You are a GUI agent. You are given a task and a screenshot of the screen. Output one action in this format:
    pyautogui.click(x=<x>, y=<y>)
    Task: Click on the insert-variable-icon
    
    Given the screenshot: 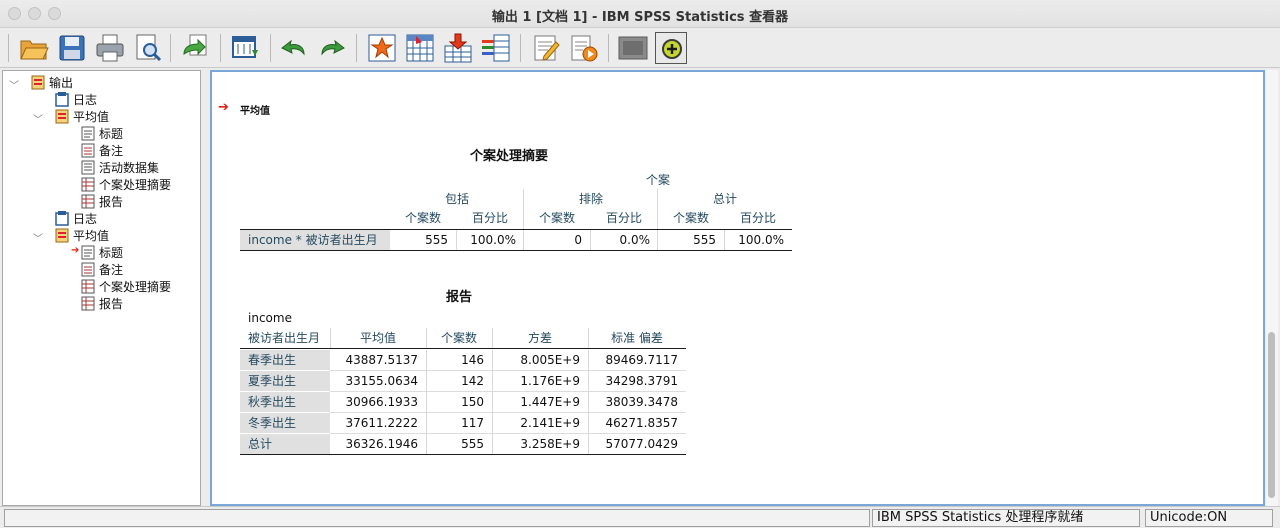 What is the action you would take?
    pyautogui.click(x=458, y=48)
    